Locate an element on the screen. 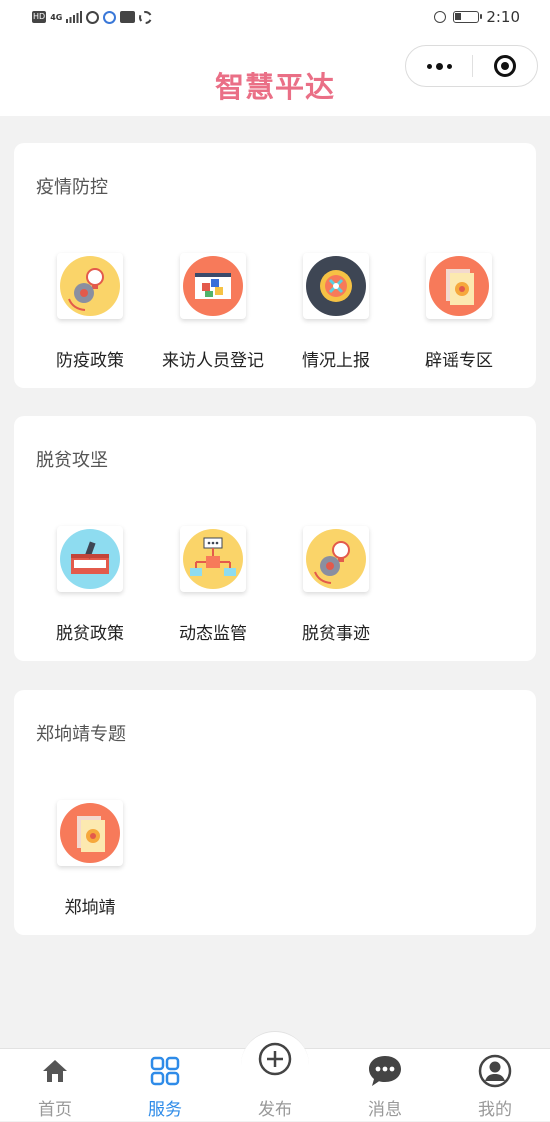  section-title: 疫情防控 is located at coordinates (72, 187).